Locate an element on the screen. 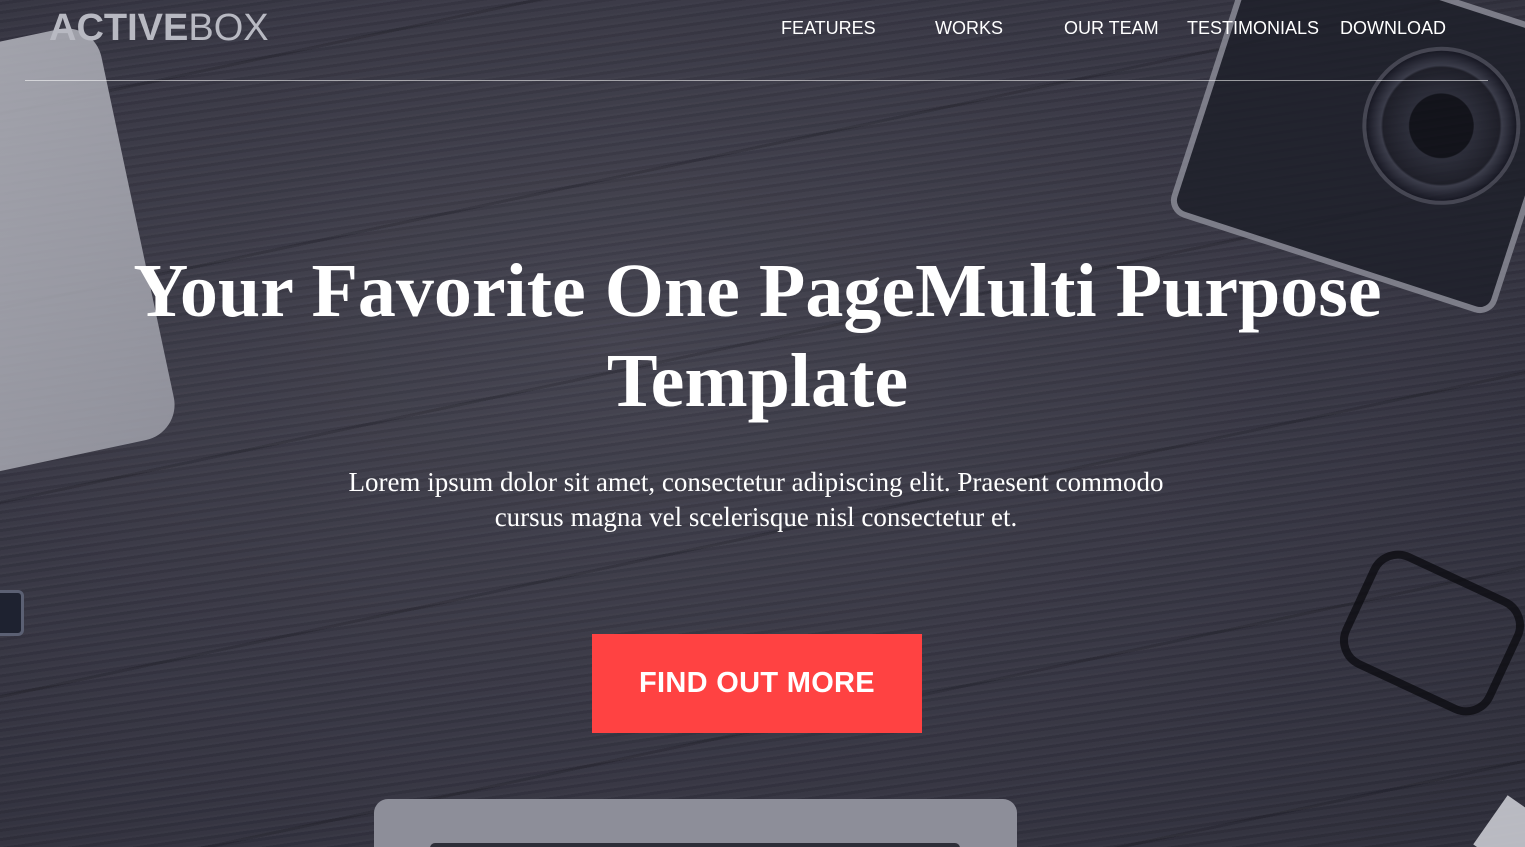 Image resolution: width=1525 pixels, height=847 pixels. corner-object-image is located at coordinates (1499, 821).